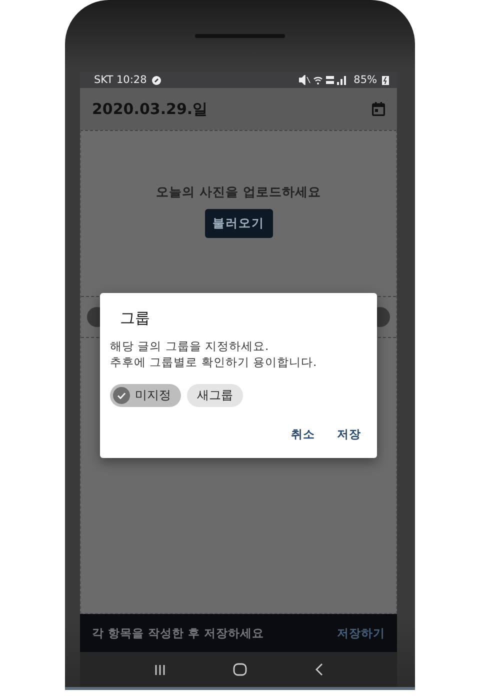 The width and height of the screenshot is (480, 700). I want to click on notification-icon, so click(156, 80).